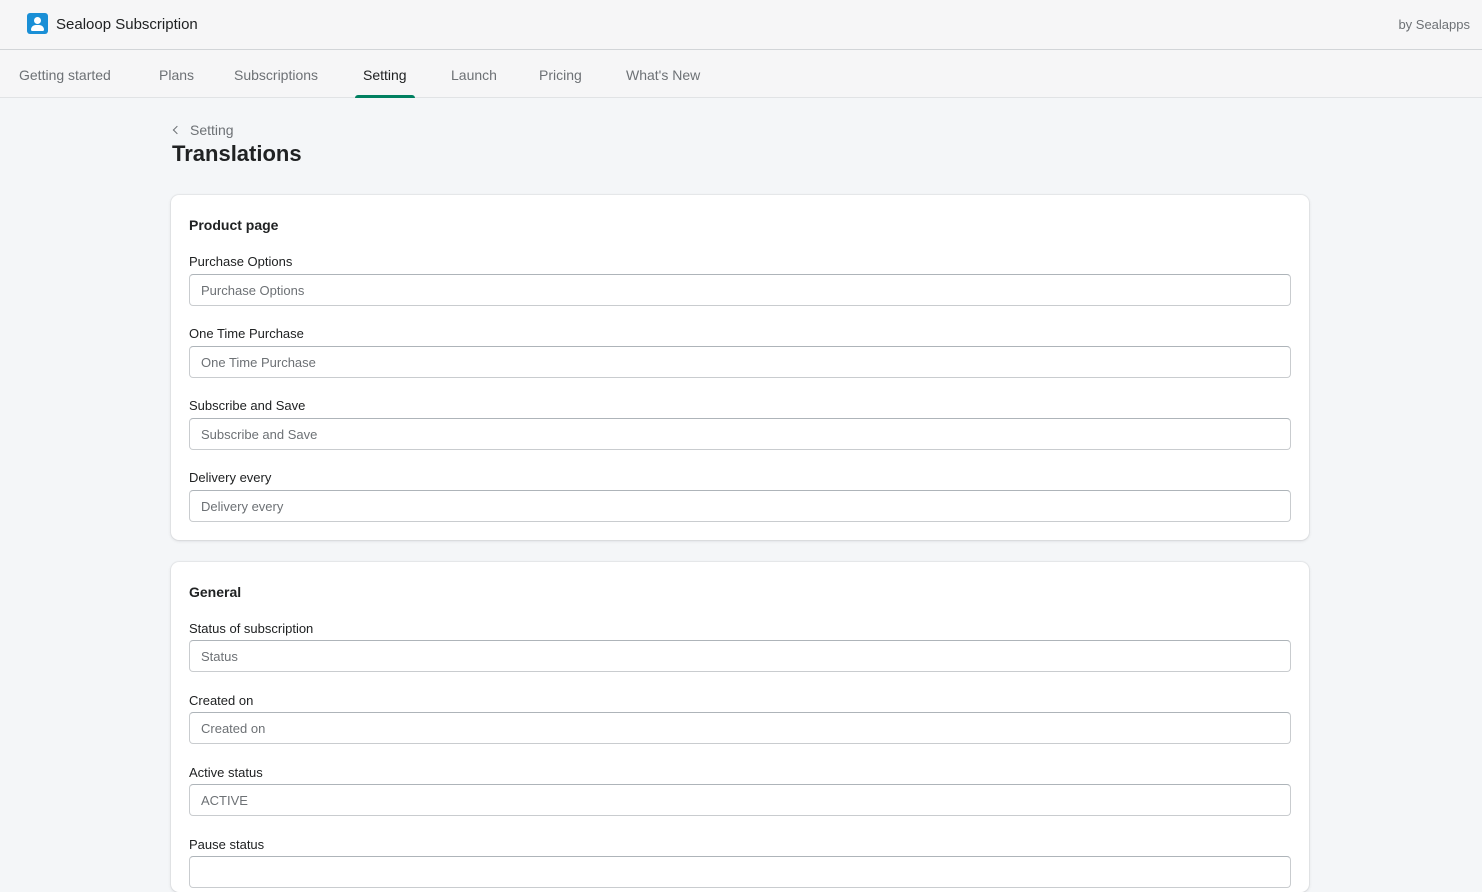 This screenshot has height=892, width=1482. I want to click on breadcrumb-back-link: Setting, so click(203, 130).